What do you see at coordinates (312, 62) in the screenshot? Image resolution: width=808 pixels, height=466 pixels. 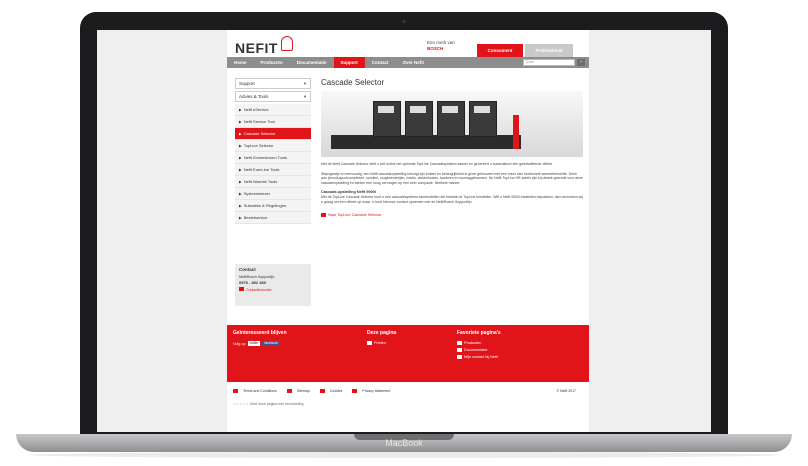 I see `nav-documentatie: Documentatie` at bounding box center [312, 62].